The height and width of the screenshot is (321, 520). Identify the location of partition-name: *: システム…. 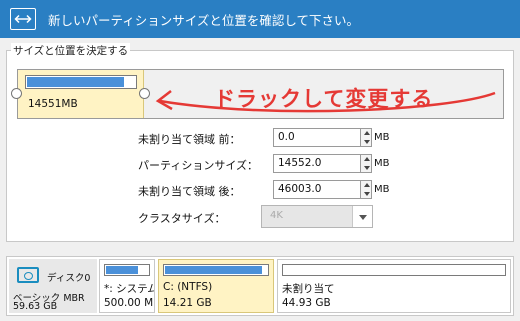
(129, 289).